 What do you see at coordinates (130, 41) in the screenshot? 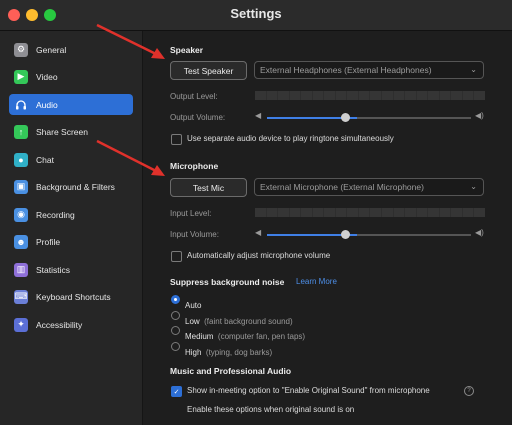
I see `annotation-arrow-speaker` at bounding box center [130, 41].